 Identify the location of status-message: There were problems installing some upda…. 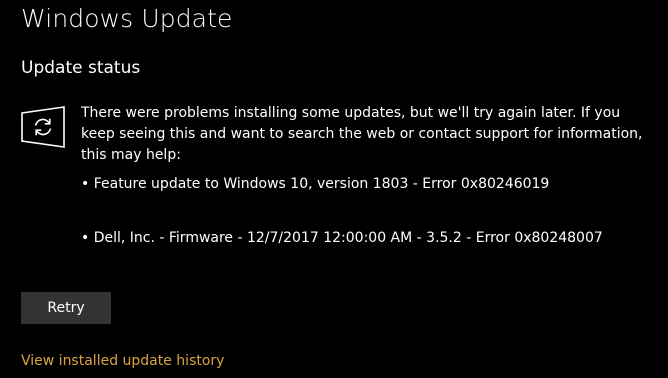
(362, 134).